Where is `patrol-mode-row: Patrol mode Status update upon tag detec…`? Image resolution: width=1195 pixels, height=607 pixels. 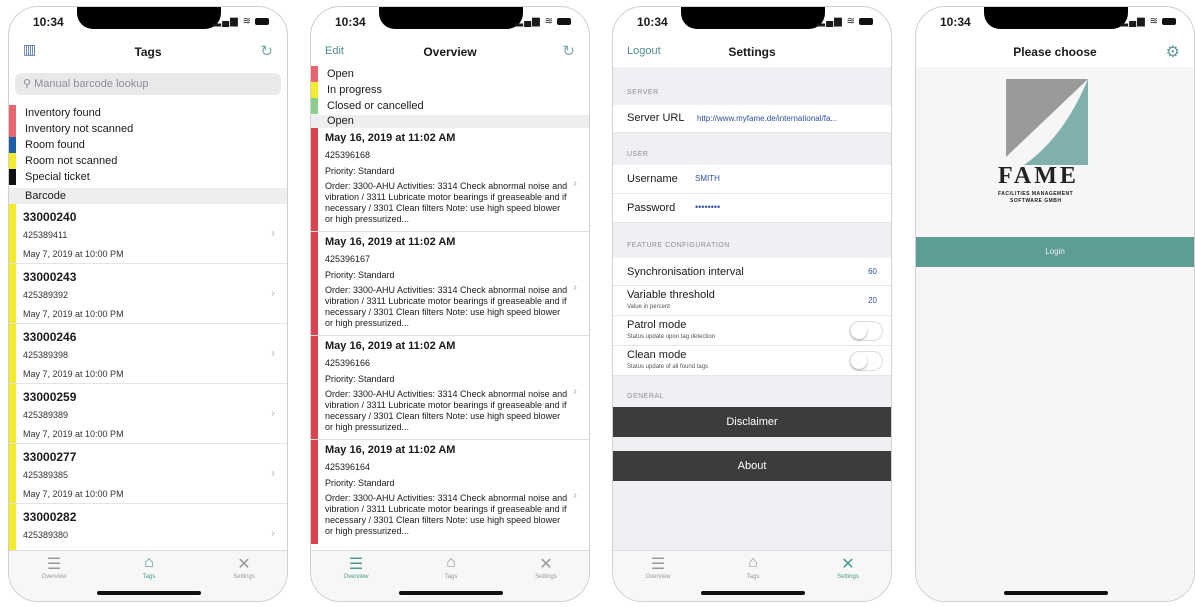 patrol-mode-row: Patrol mode Status update upon tag detec… is located at coordinates (752, 331).